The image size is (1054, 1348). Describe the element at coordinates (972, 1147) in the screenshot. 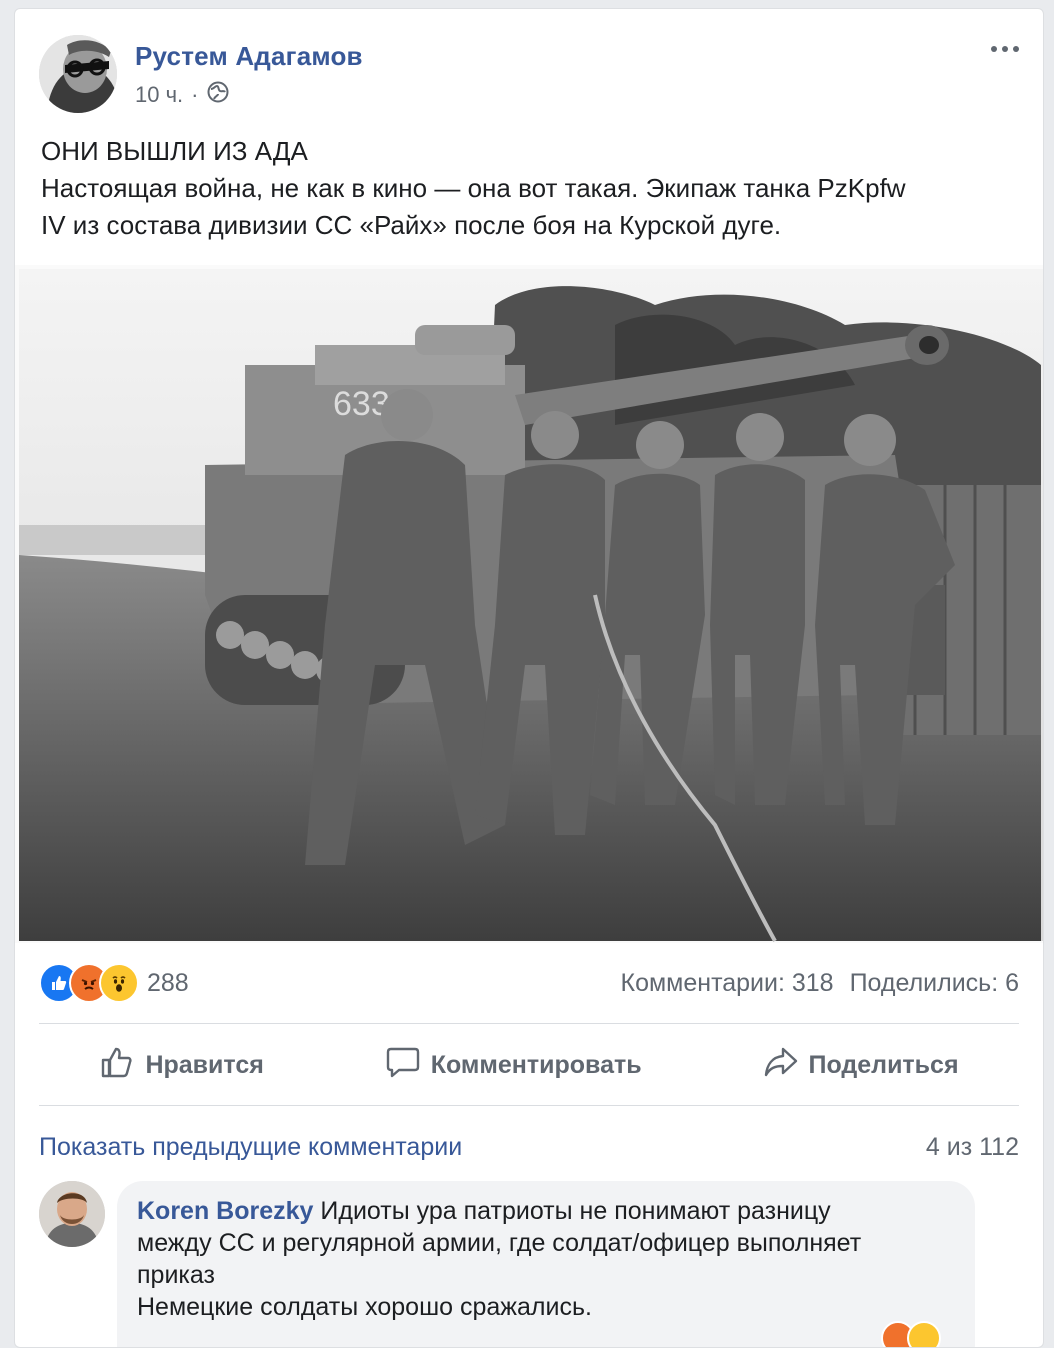

I see `comments-page-count: 4 из 112` at that location.